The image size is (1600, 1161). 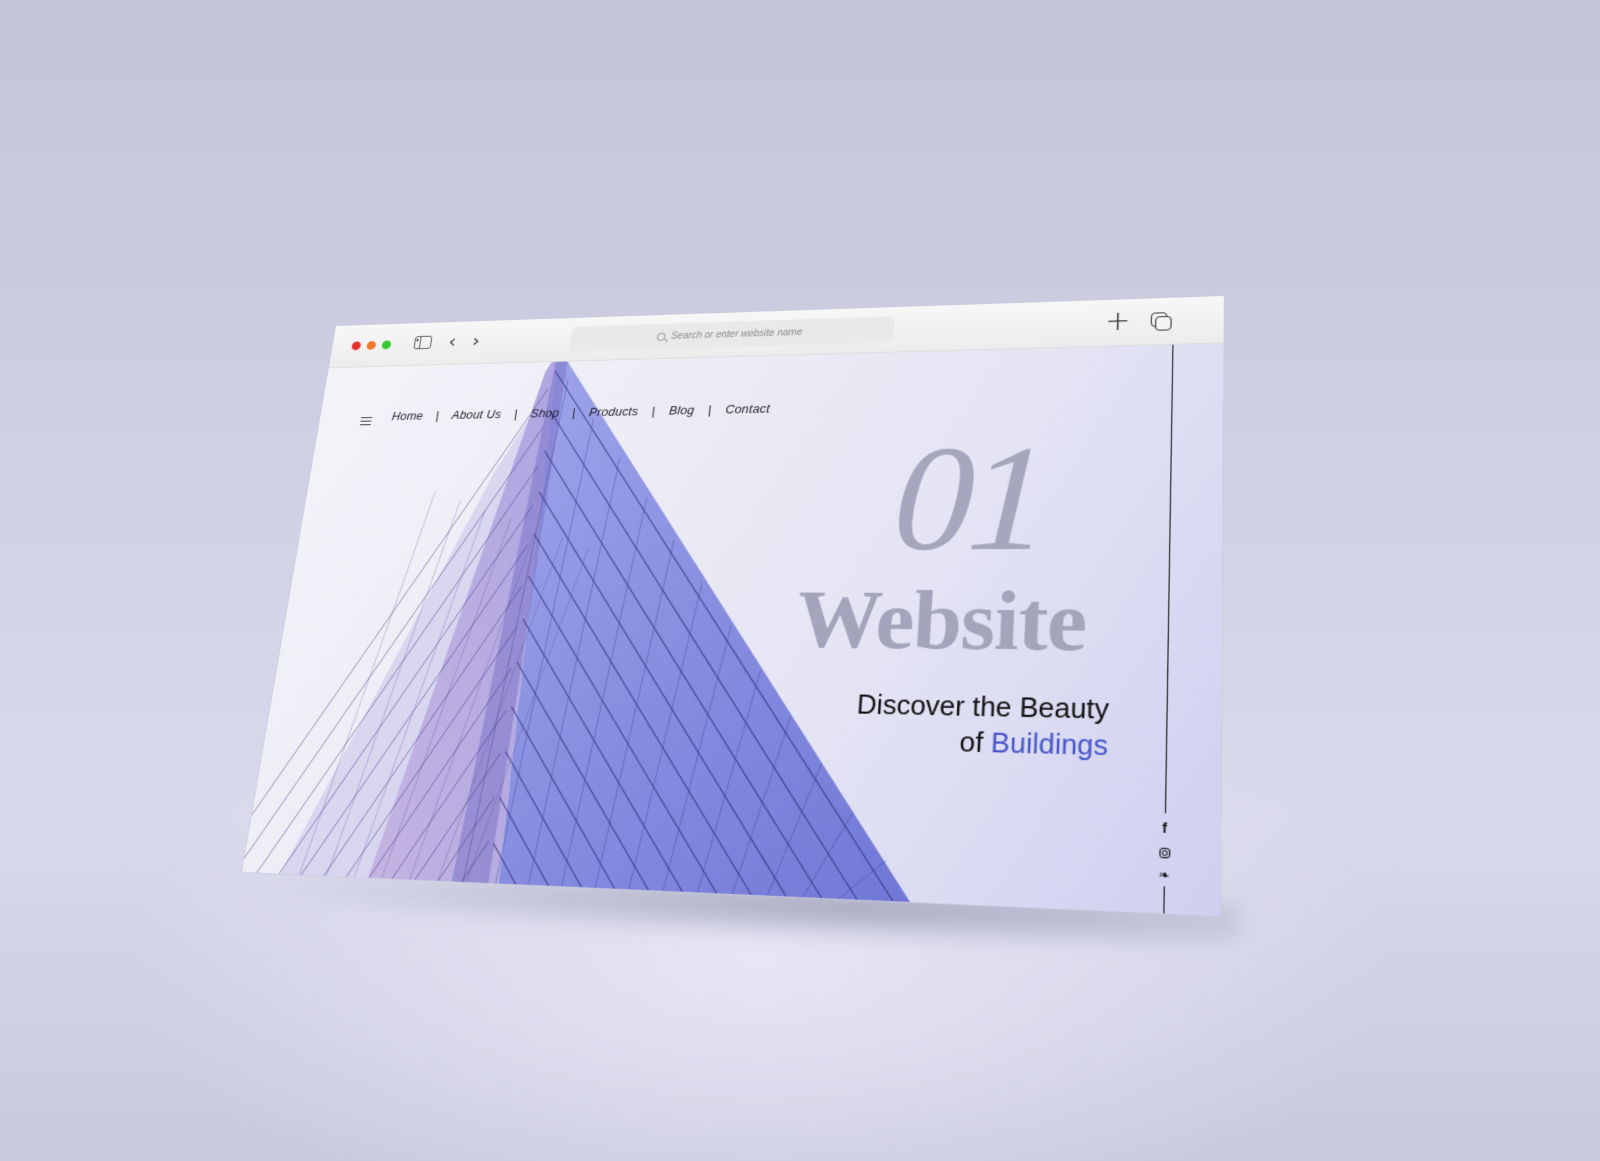 What do you see at coordinates (982, 708) in the screenshot?
I see `tagline-line-1: Discover the Beauty` at bounding box center [982, 708].